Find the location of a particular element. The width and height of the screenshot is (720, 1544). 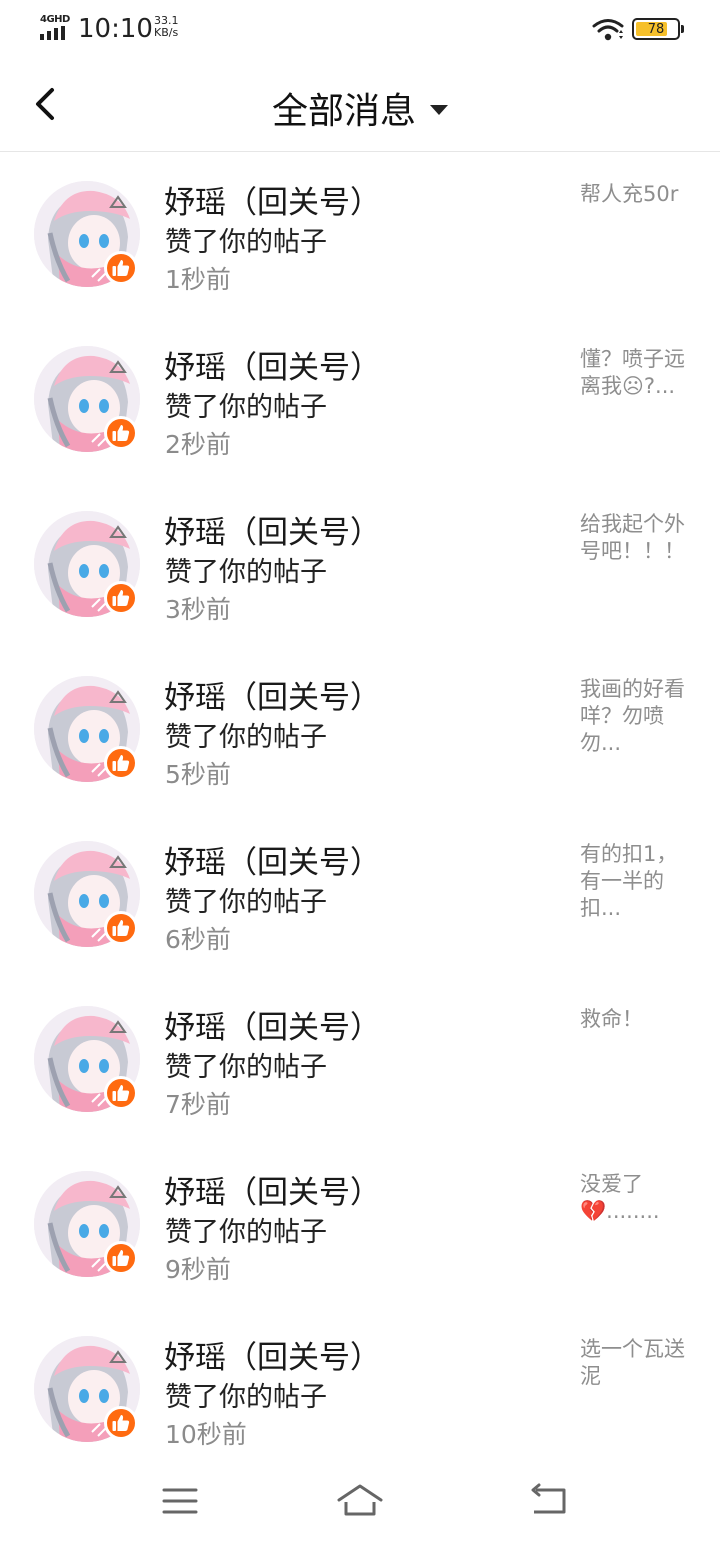

system-nav-bar is located at coordinates (360, 1505).